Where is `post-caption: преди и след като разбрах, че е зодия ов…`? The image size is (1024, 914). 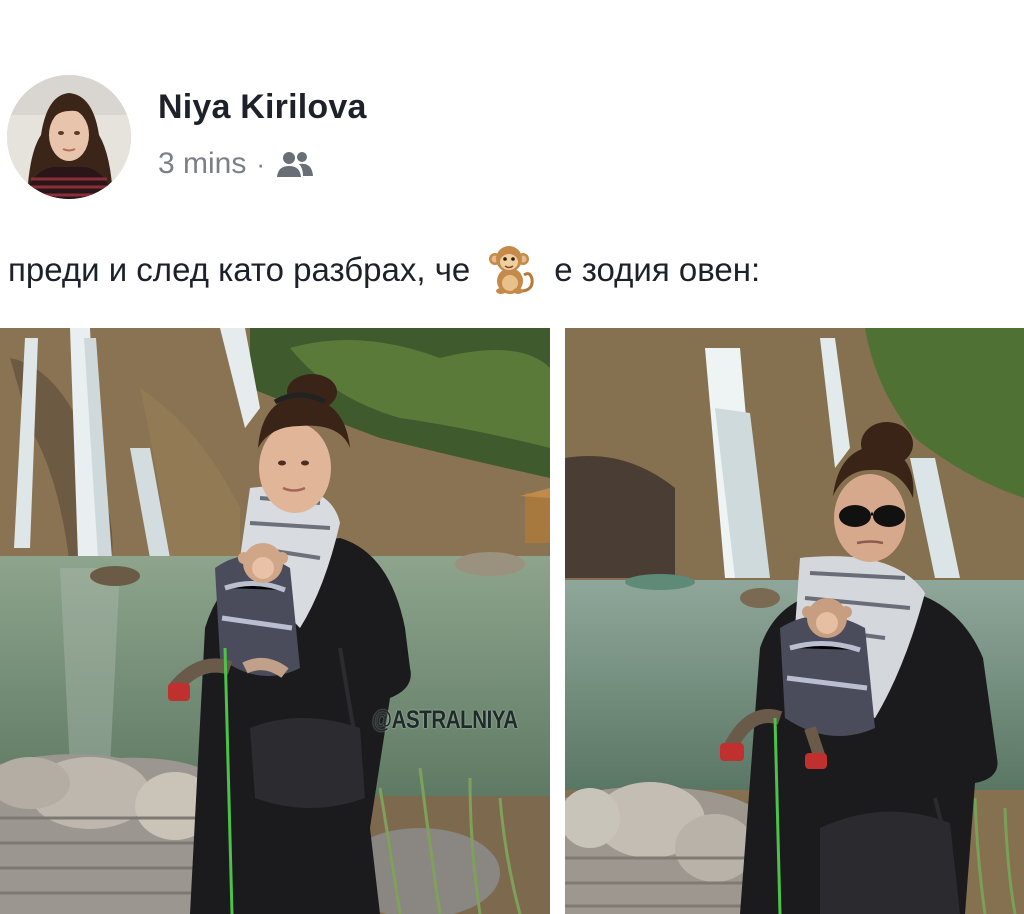
post-caption: преди и след като разбрах, че е зодия ов… is located at coordinates (516, 270).